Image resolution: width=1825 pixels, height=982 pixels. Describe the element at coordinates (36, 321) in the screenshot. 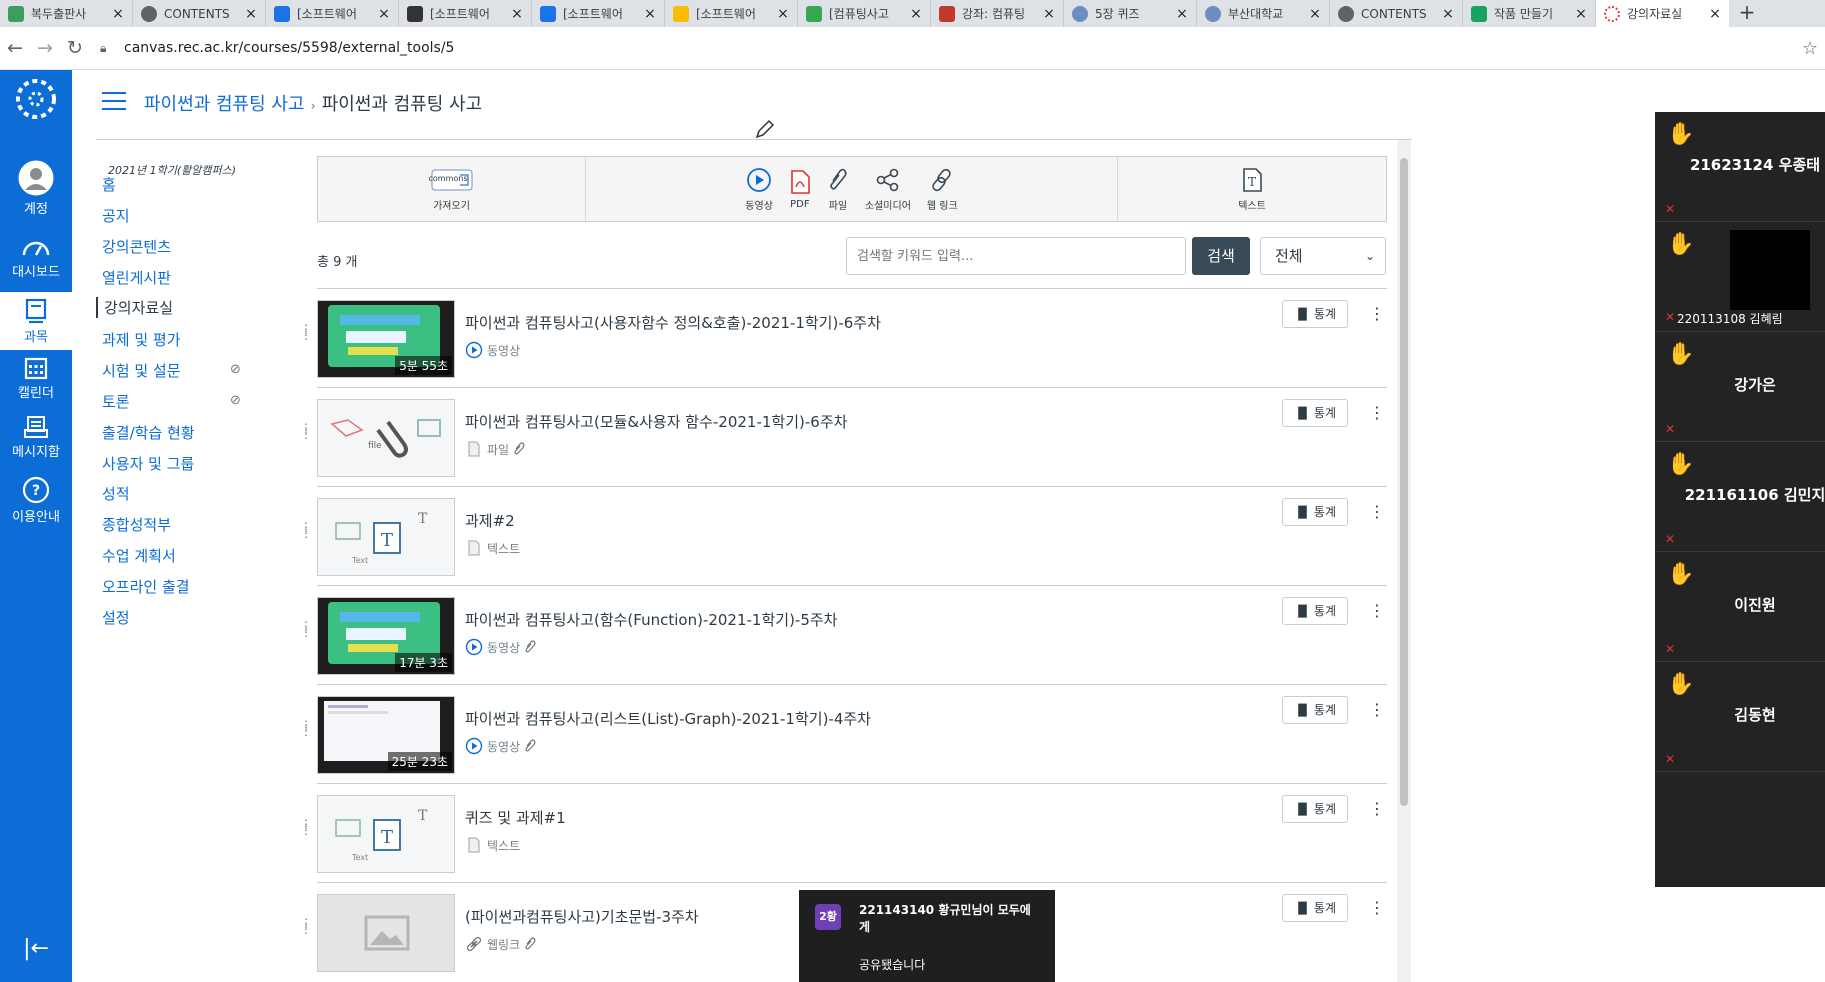

I see `nav-courses: 과목` at that location.